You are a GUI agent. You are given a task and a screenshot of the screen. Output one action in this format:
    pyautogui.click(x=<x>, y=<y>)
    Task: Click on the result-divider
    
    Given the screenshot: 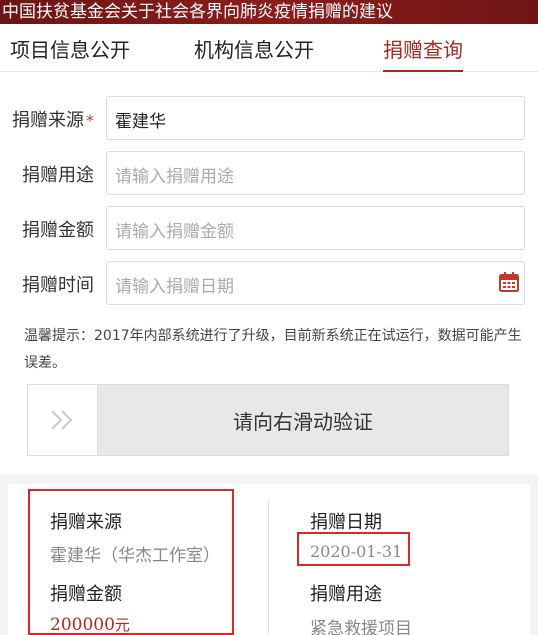 What is the action you would take?
    pyautogui.click(x=268, y=567)
    